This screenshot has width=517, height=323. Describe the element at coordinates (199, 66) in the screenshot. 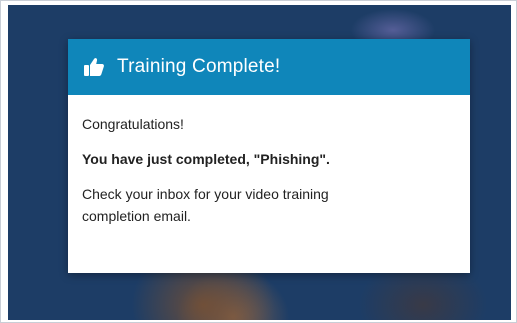

I see `dialog-title: Training Complete!` at that location.